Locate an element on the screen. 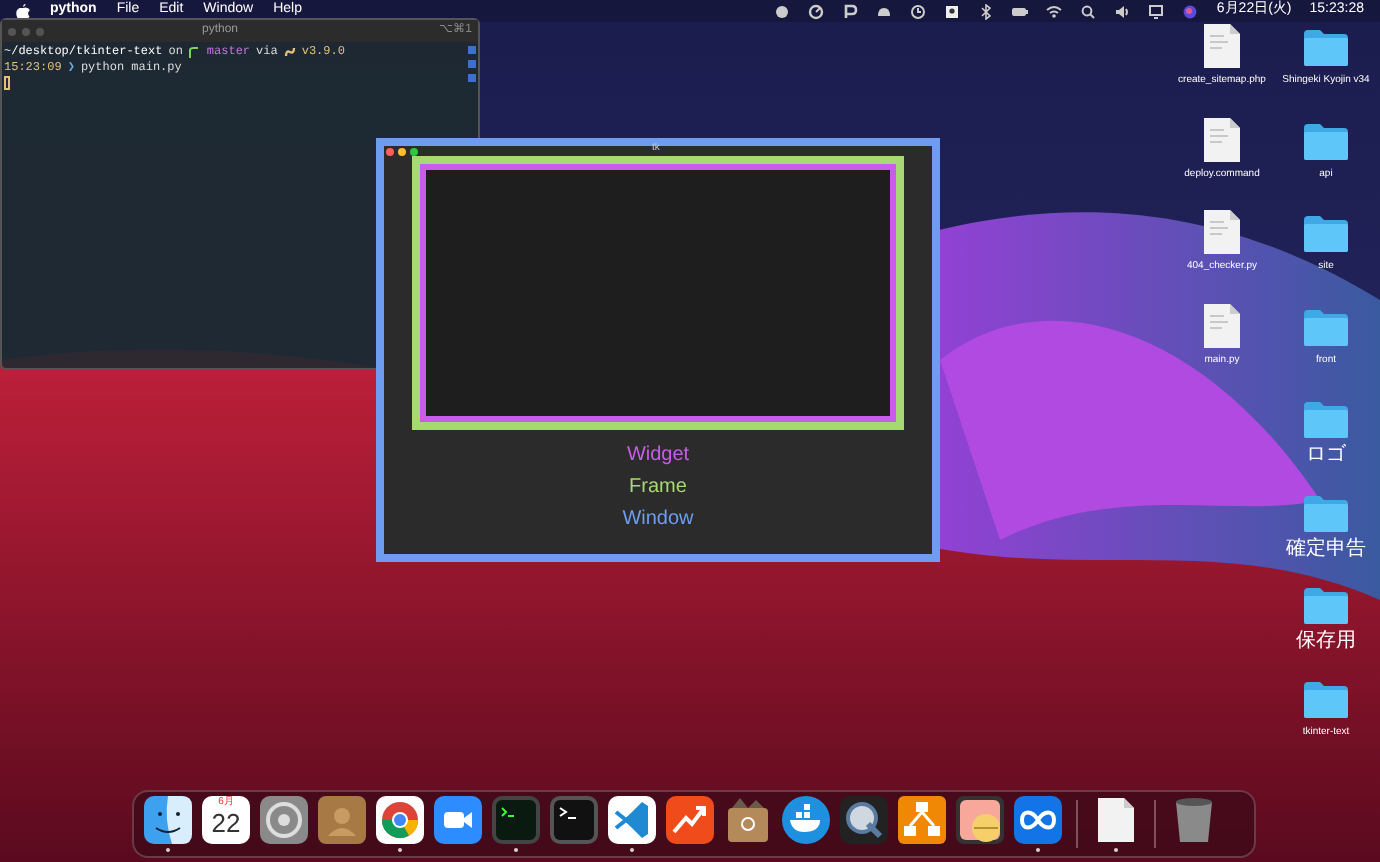 Image resolution: width=1380 pixels, height=862 pixels. layer-label: Frame is located at coordinates (658, 488).